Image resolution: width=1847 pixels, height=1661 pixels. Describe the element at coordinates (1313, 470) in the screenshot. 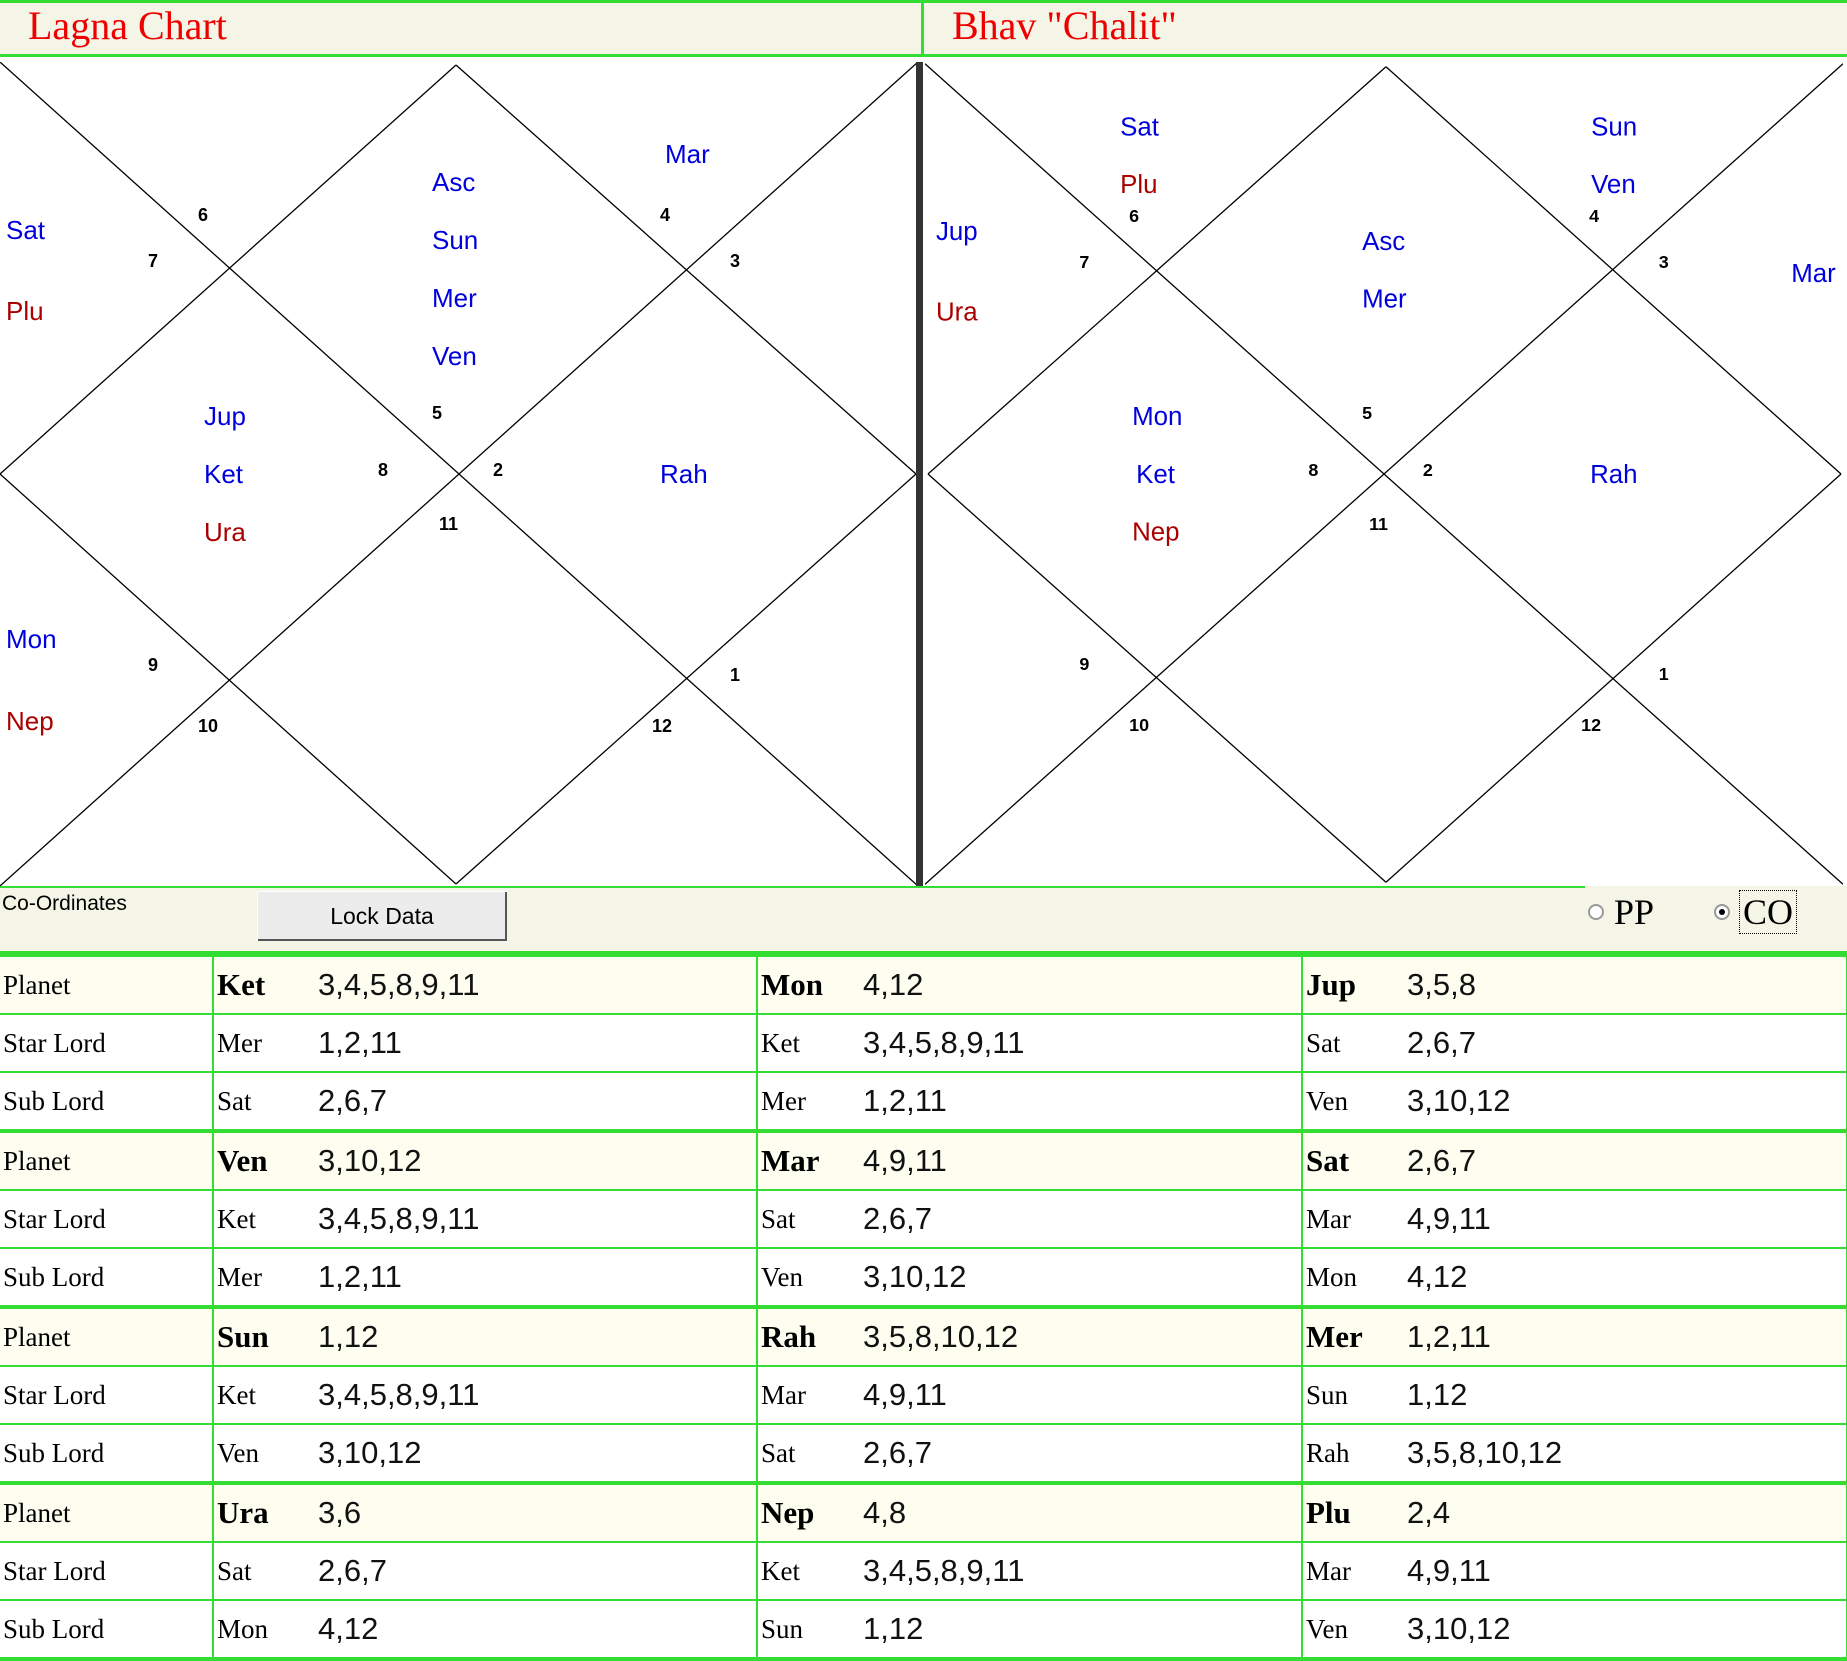

I see `house-number: 8` at that location.